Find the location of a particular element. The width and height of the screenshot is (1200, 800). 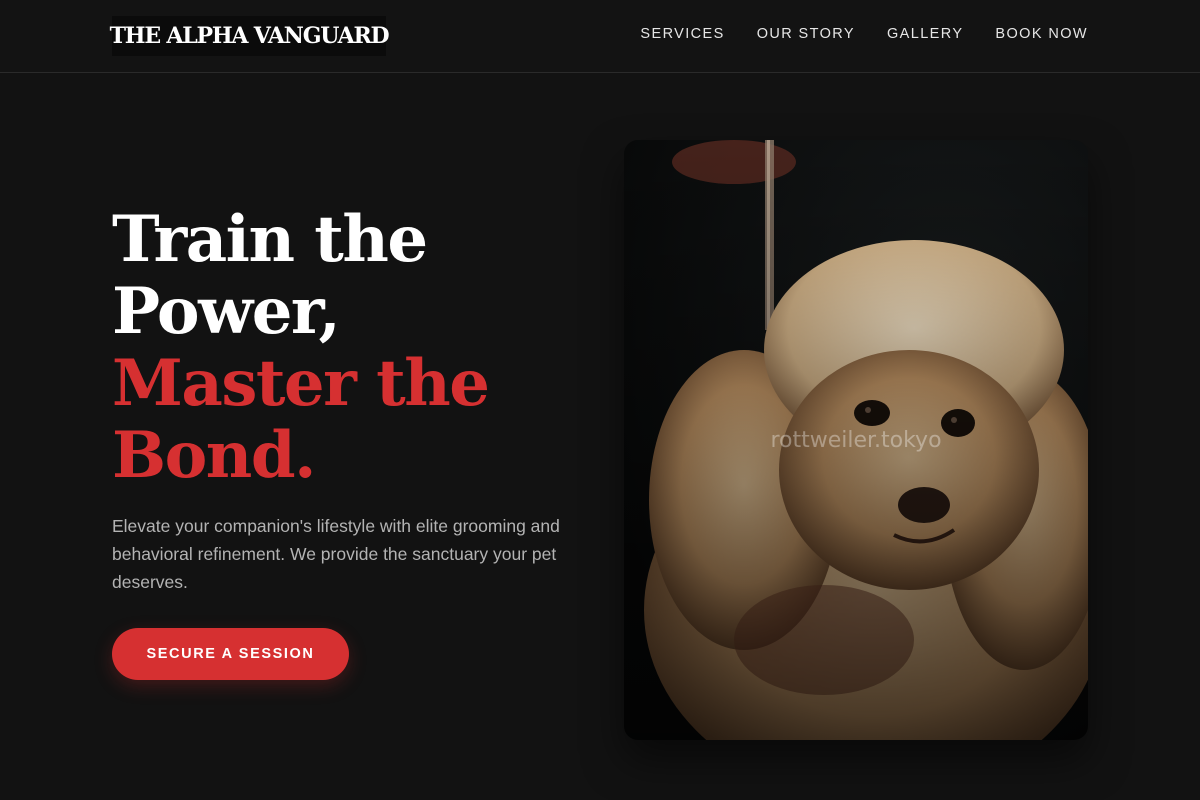

main-nav: SERVICES OUR STORY GALLERY BOOK NOW is located at coordinates (864, 34).